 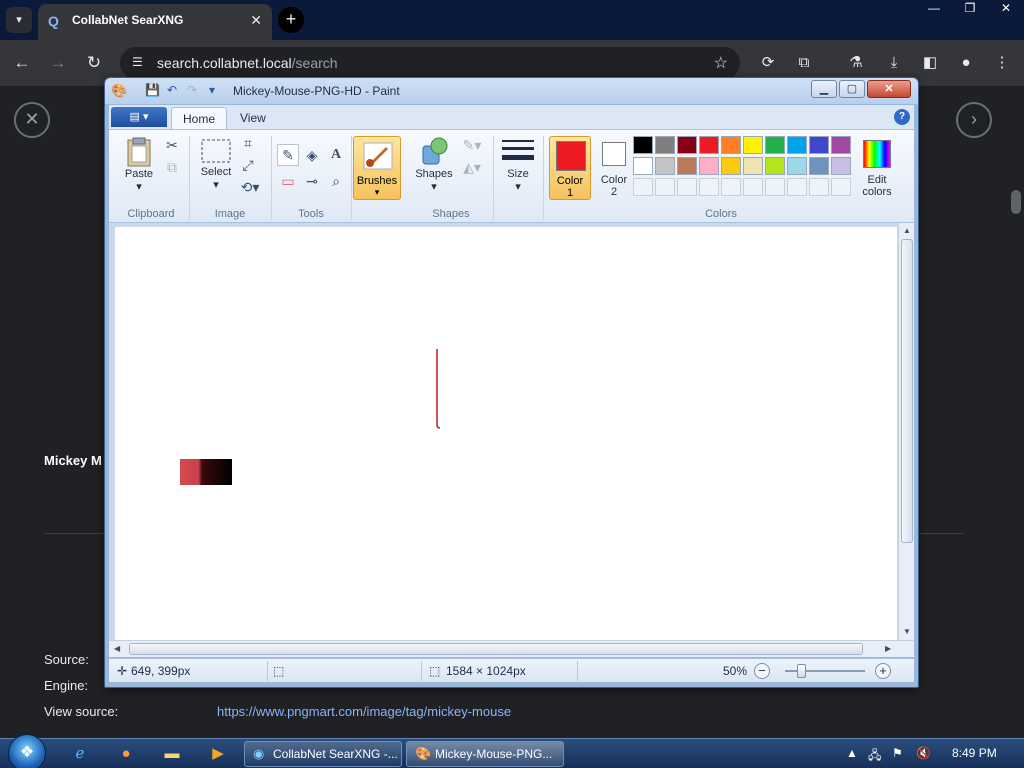 What do you see at coordinates (966, 63) in the screenshot?
I see `profile-avatar-icon: ●` at bounding box center [966, 63].